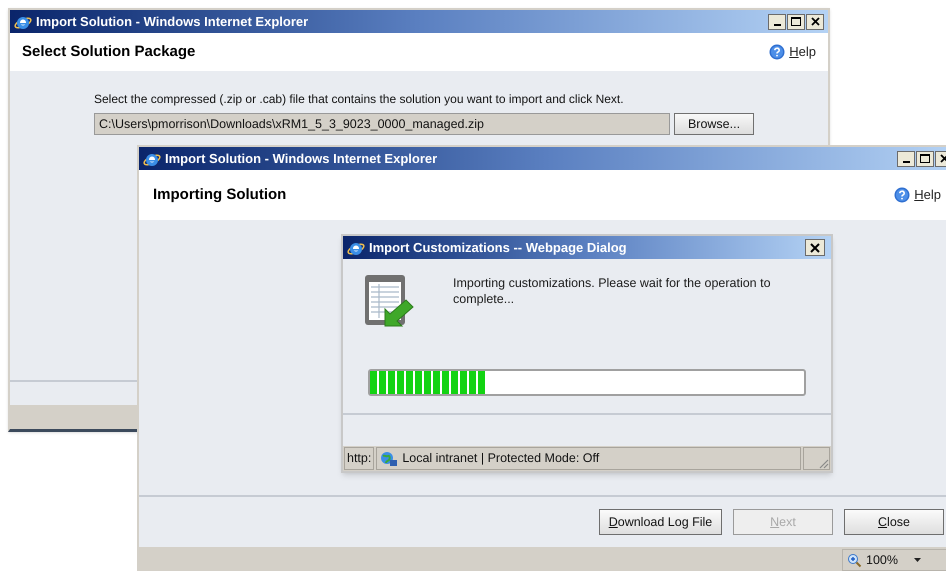  What do you see at coordinates (823, 463) in the screenshot?
I see `resize-grip-icon` at bounding box center [823, 463].